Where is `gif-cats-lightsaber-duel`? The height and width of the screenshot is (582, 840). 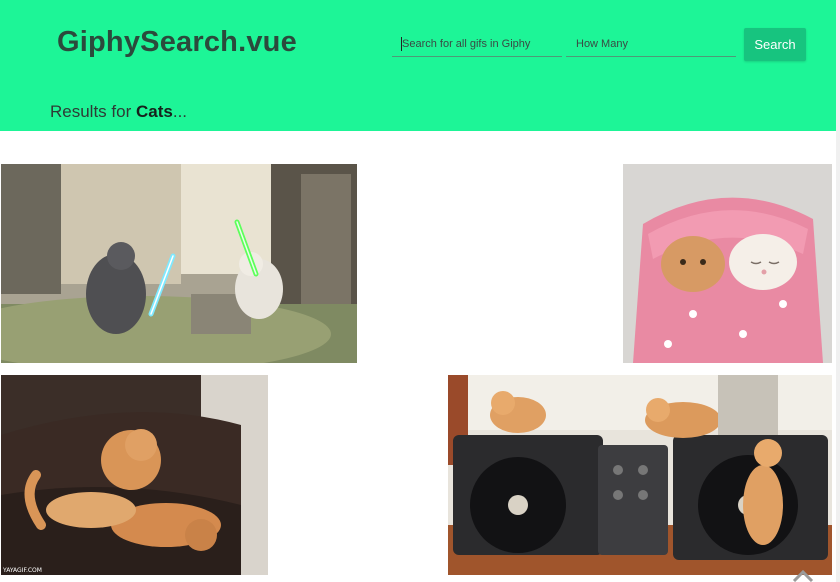
gif-cats-lightsaber-duel is located at coordinates (179, 263).